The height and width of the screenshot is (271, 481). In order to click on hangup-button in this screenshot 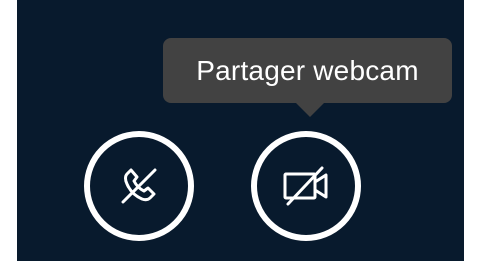, I will do `click(139, 186)`.